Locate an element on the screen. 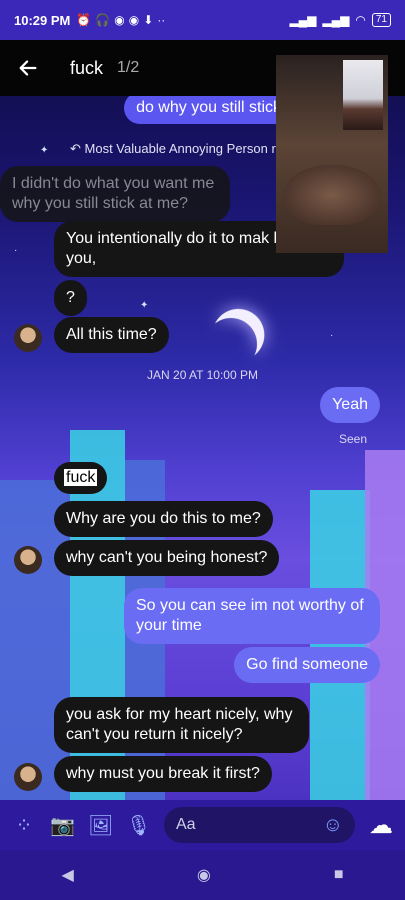 Image resolution: width=405 pixels, height=900 pixels. camera-icon: 📷 is located at coordinates (62, 825).